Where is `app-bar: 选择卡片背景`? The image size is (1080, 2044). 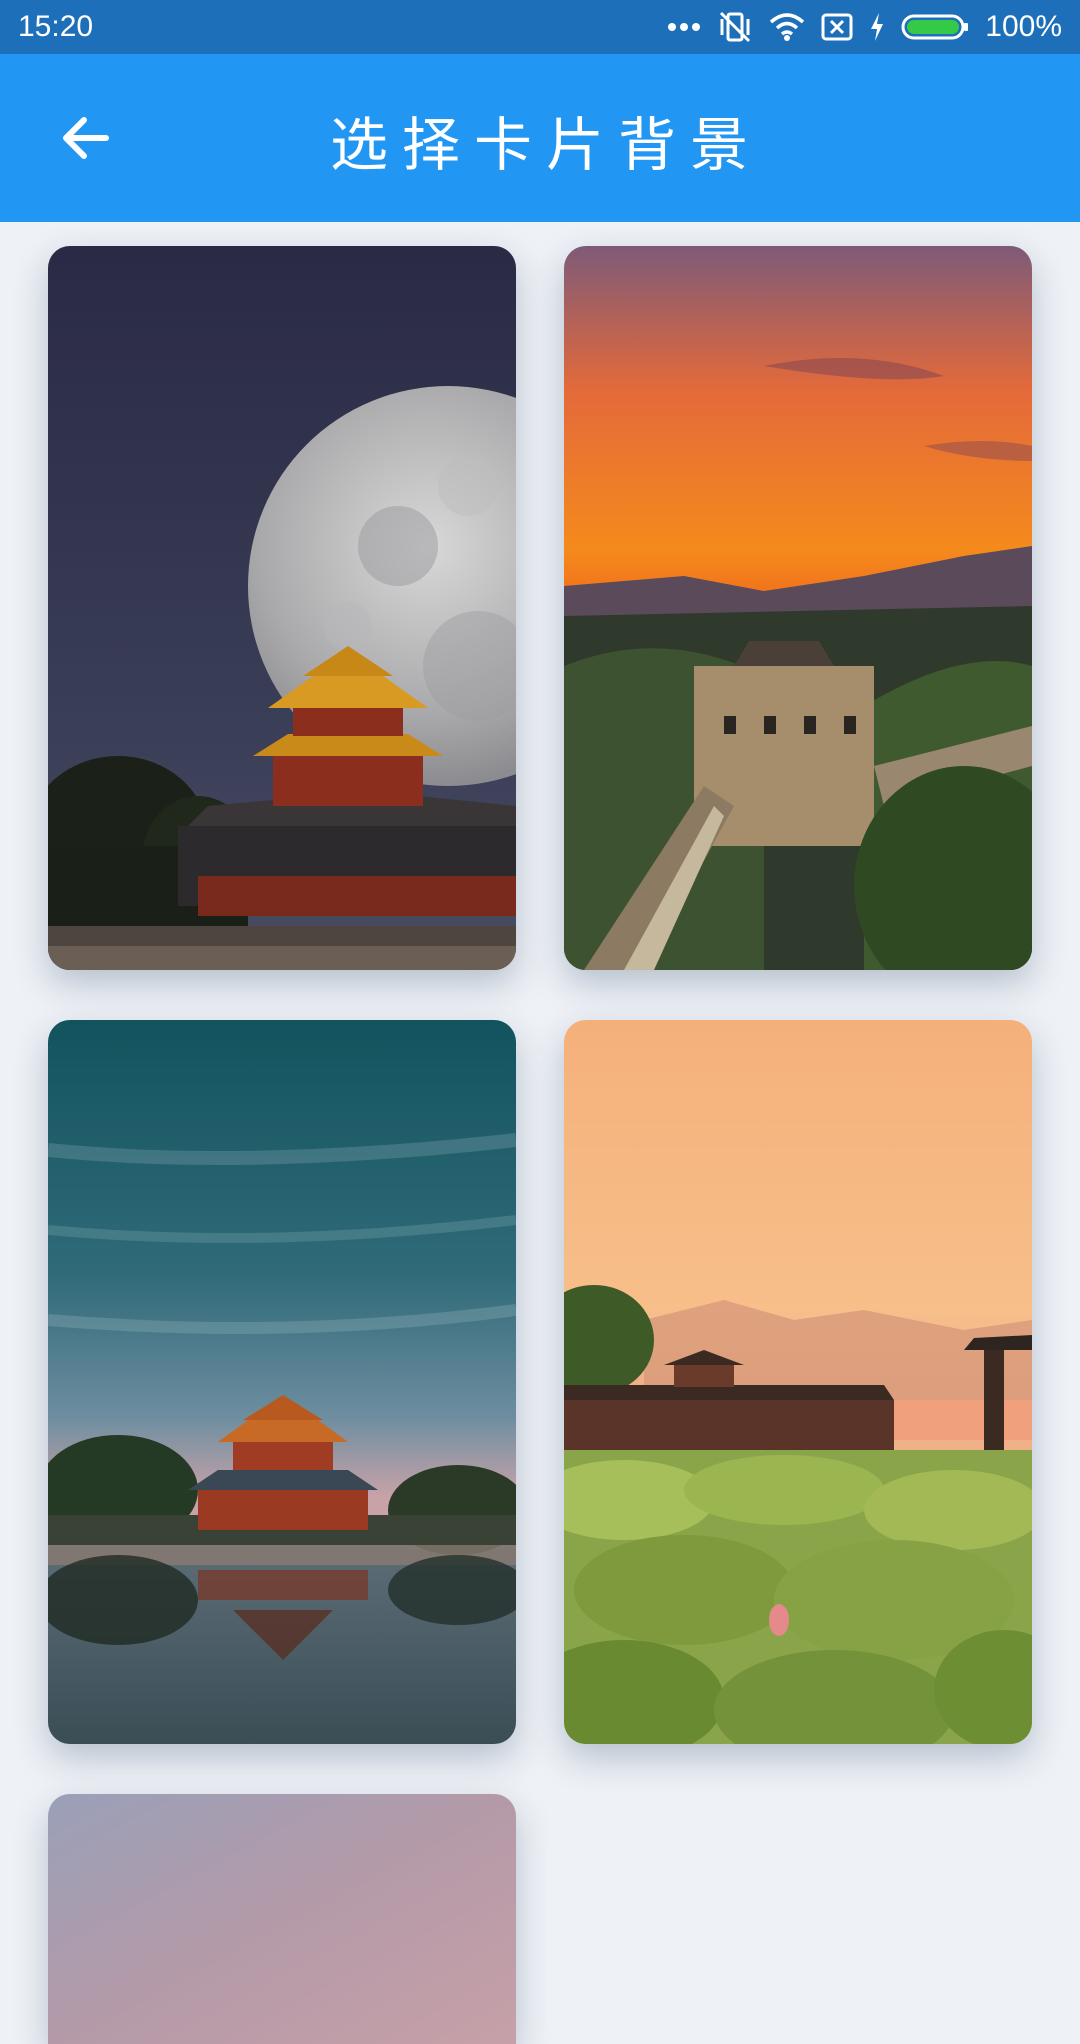 app-bar: 选择卡片背景 is located at coordinates (540, 138).